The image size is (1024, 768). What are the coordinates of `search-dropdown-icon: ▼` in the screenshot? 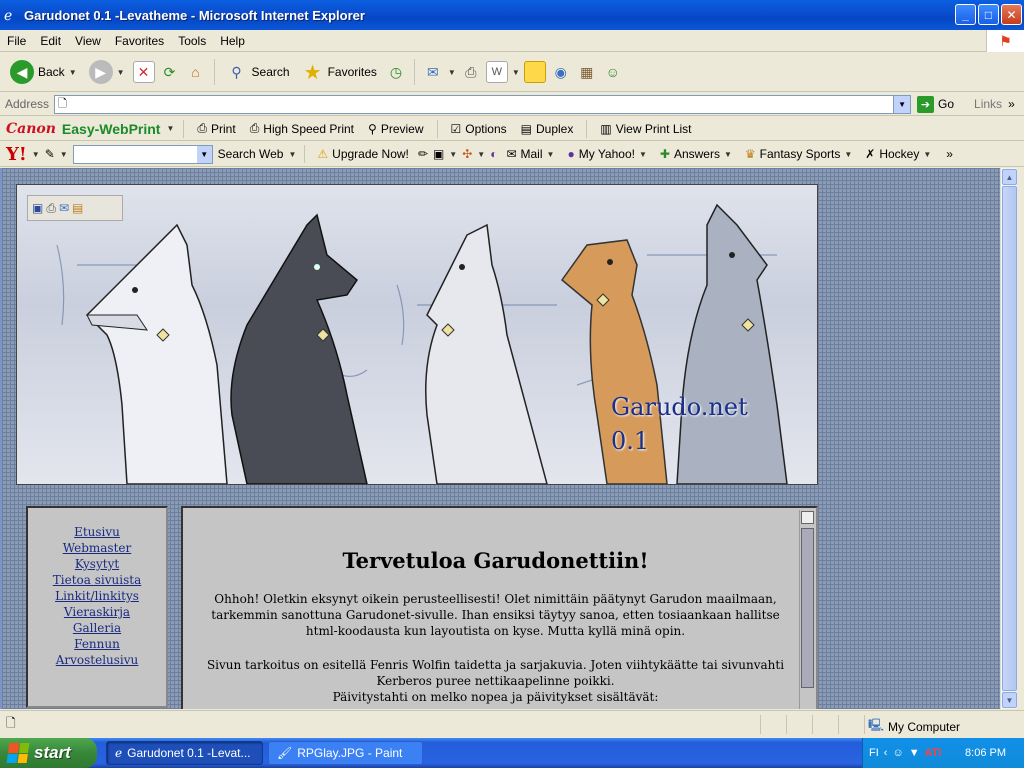 It's located at (204, 154).